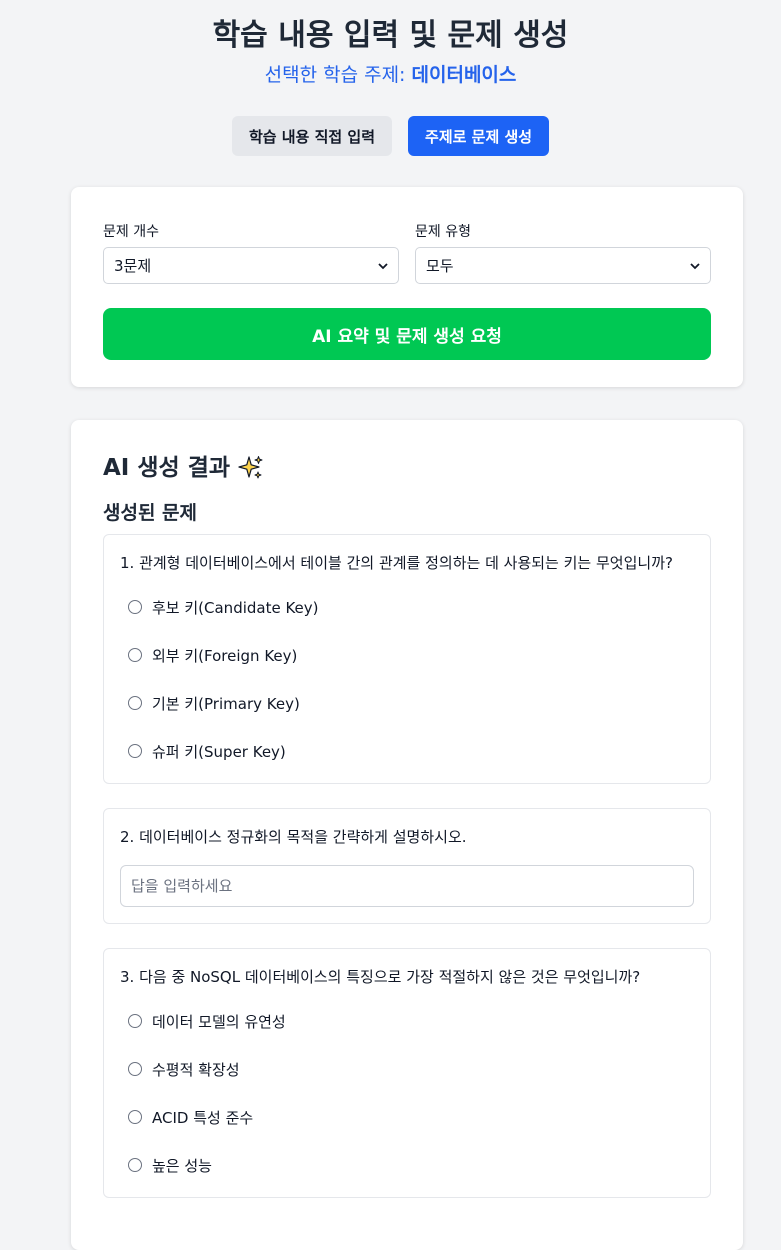 The height and width of the screenshot is (1250, 781). I want to click on question-text: 2. 데이터베이스 정규화의 목적을 간략하게 설명하시오., so click(293, 837).